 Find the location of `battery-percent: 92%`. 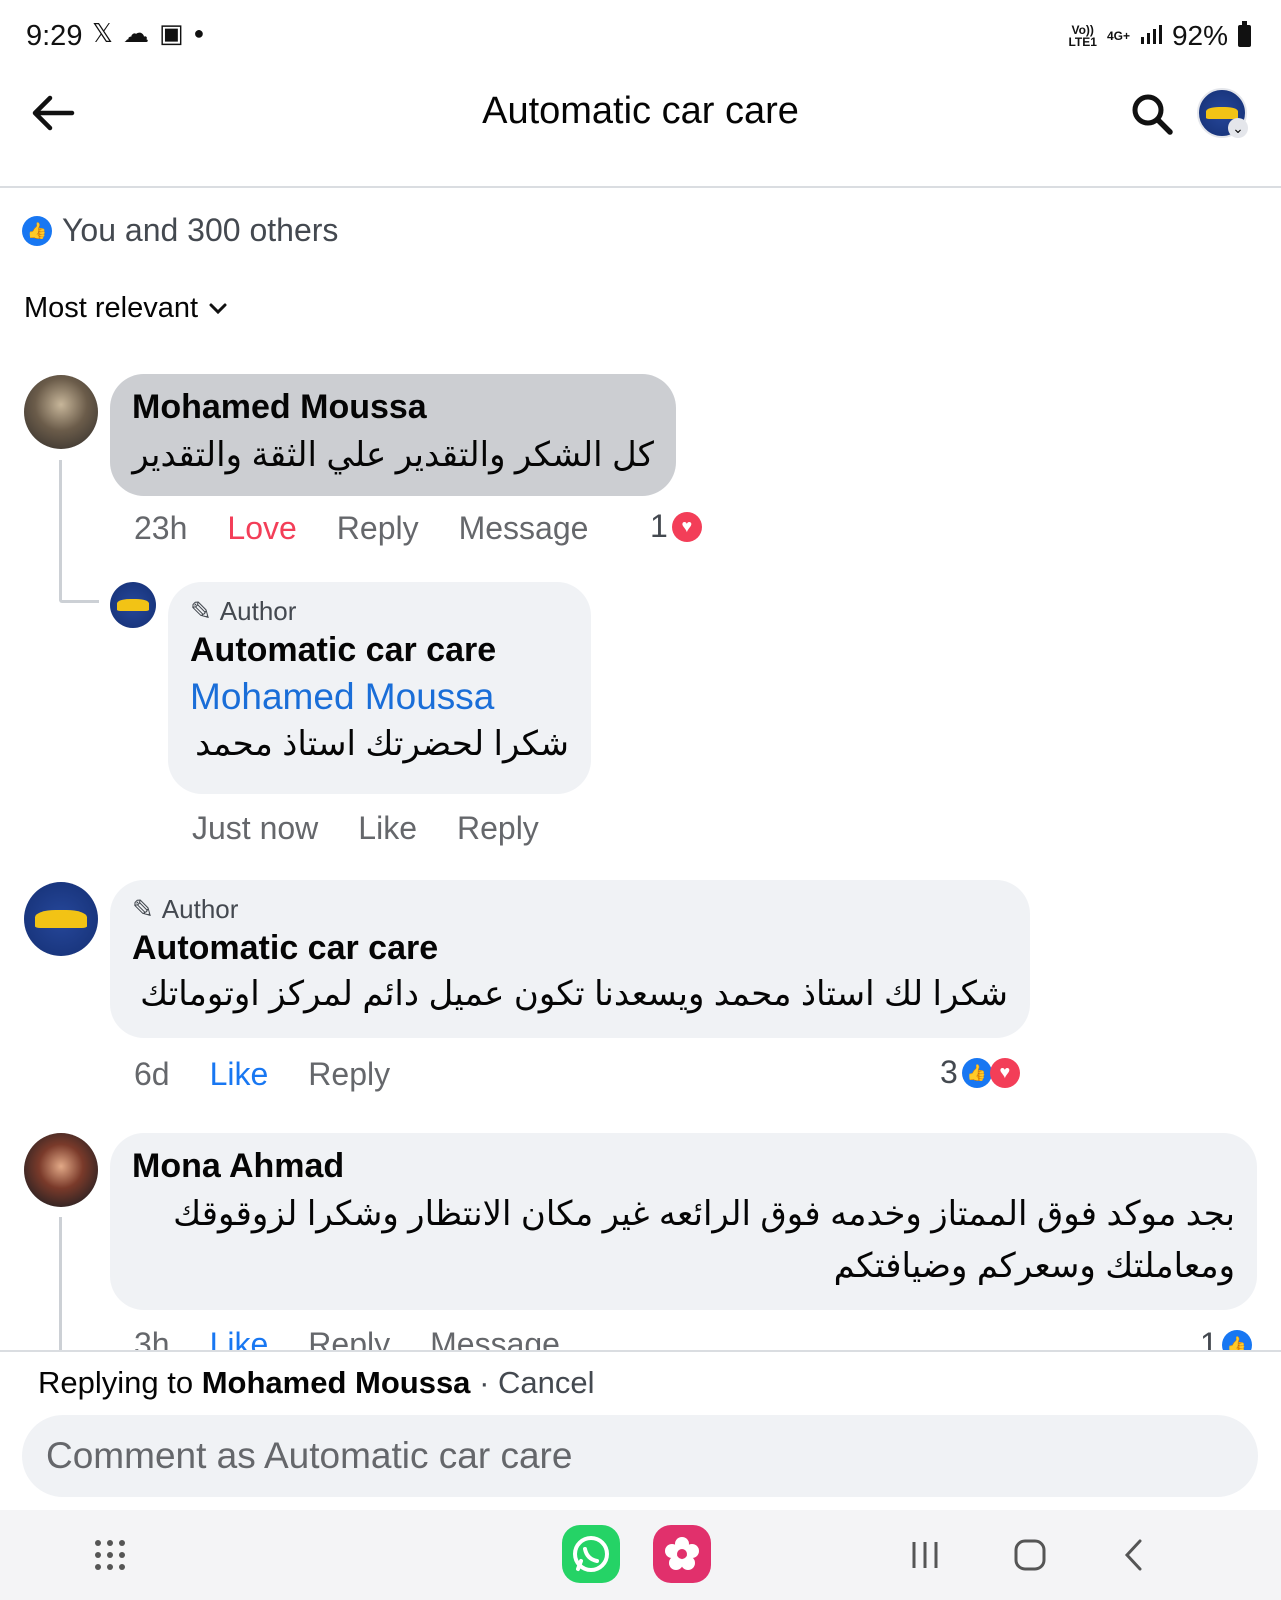

battery-percent: 92% is located at coordinates (1199, 35).